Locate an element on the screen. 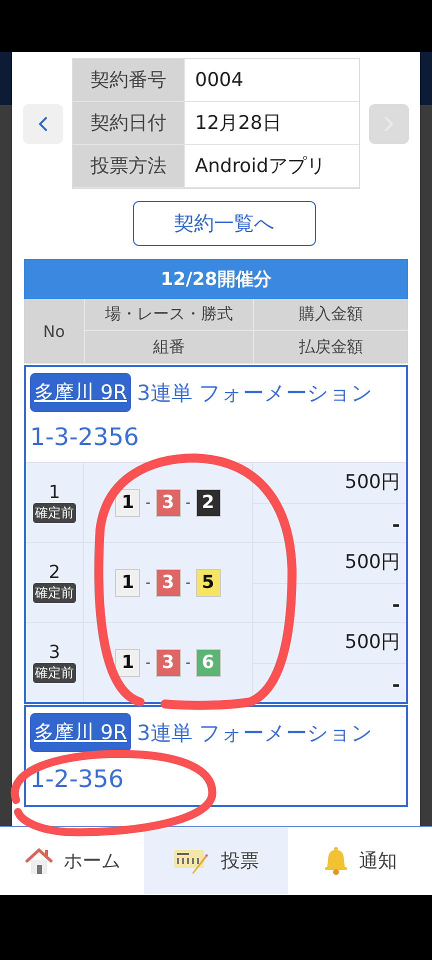  bet-number: 1 is located at coordinates (54, 493).